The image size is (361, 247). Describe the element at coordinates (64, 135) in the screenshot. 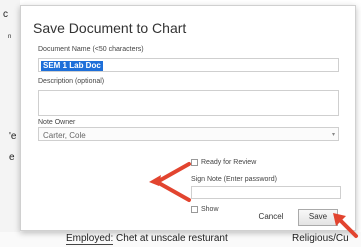

I see `note-owner-value: Carter, Cole` at that location.